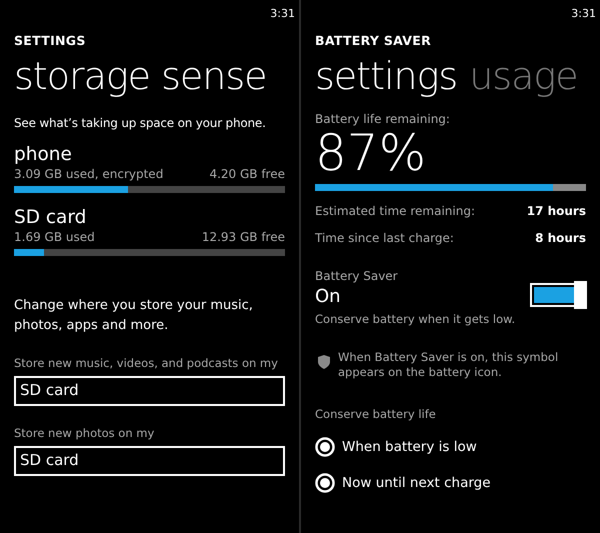  What do you see at coordinates (409, 447) in the screenshot?
I see `radio-label: When battery is low` at bounding box center [409, 447].